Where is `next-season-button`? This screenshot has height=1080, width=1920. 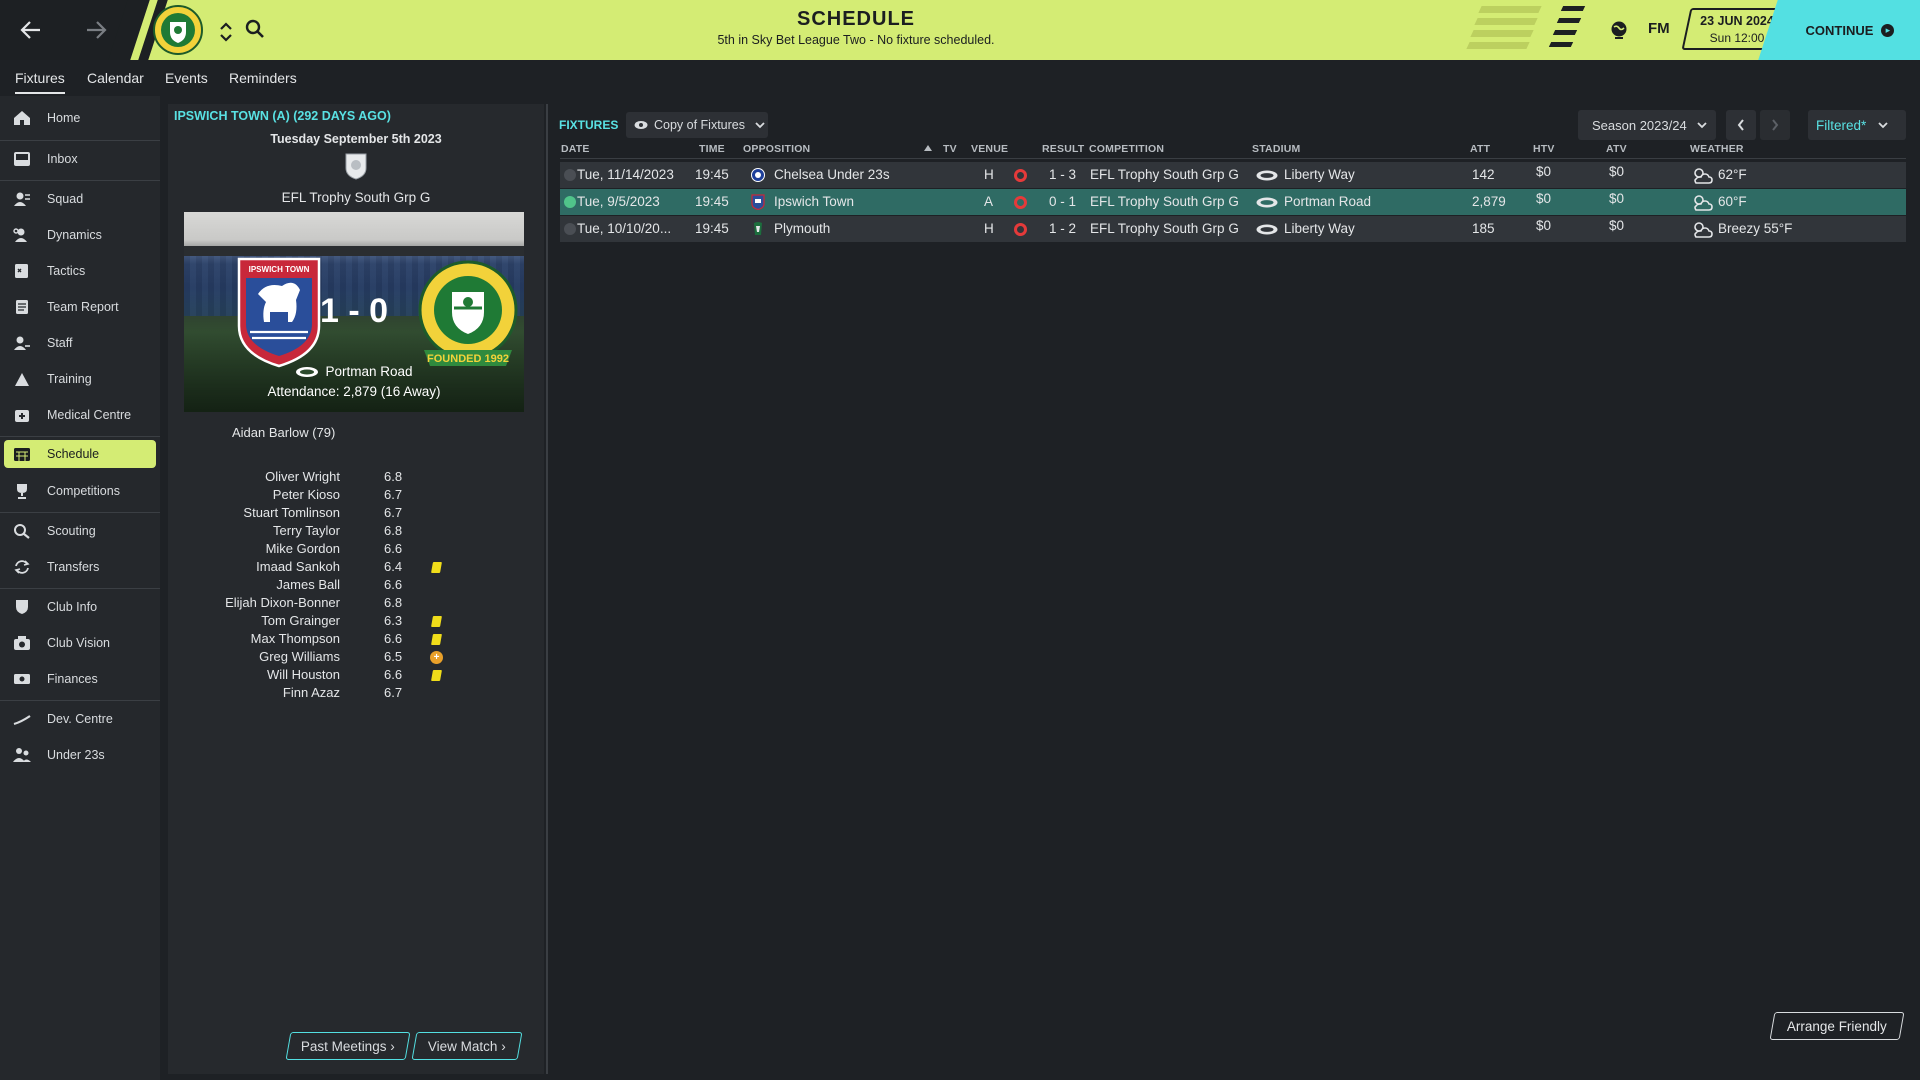
next-season-button is located at coordinates (1775, 125).